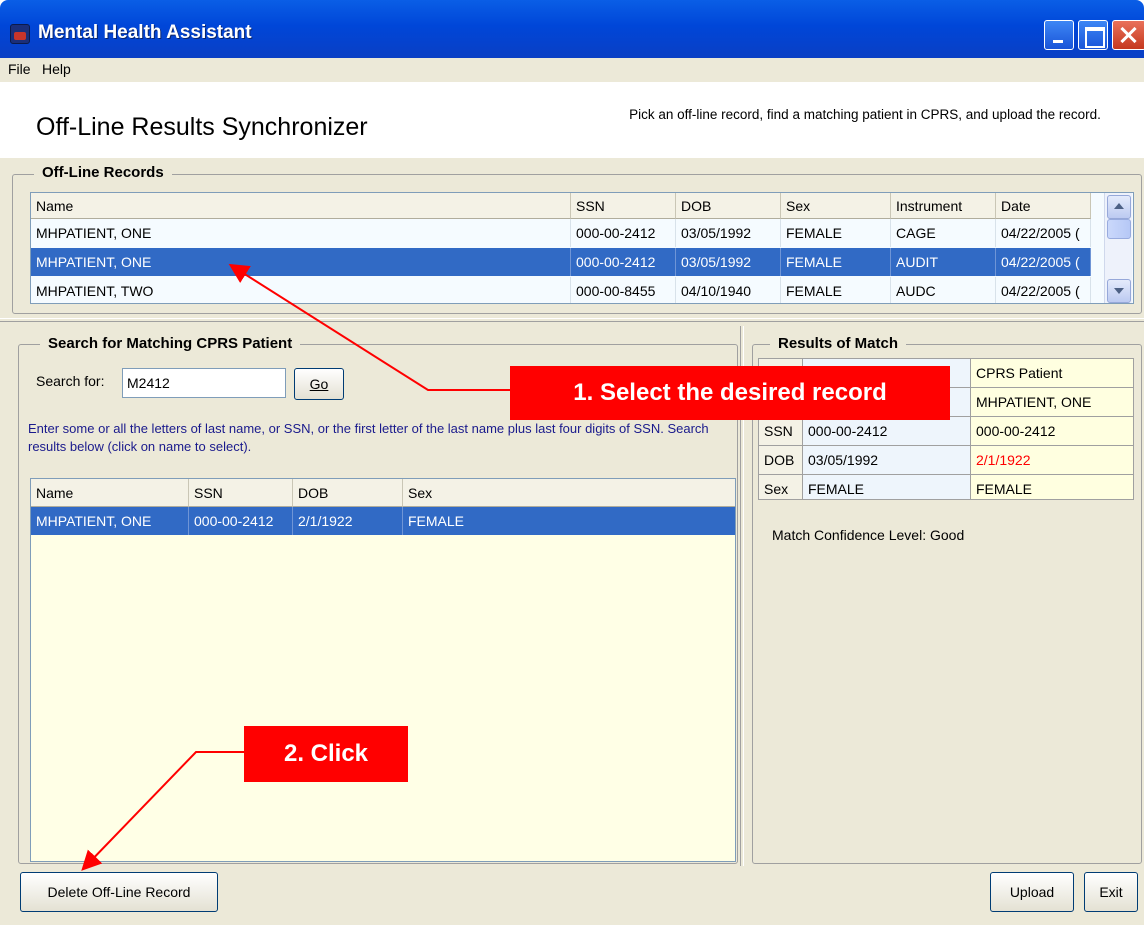  What do you see at coordinates (887, 431) in the screenshot?
I see `match-offline-value: 000-00-2412` at bounding box center [887, 431].